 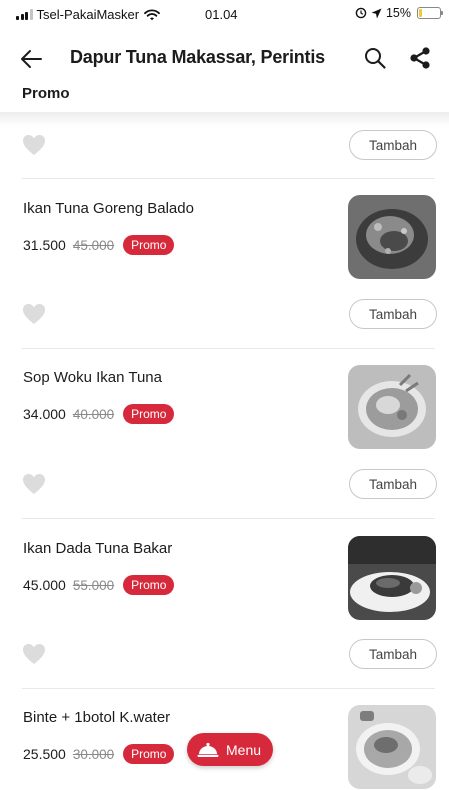 What do you see at coordinates (392, 237) in the screenshot?
I see `tuna-balado-photo` at bounding box center [392, 237].